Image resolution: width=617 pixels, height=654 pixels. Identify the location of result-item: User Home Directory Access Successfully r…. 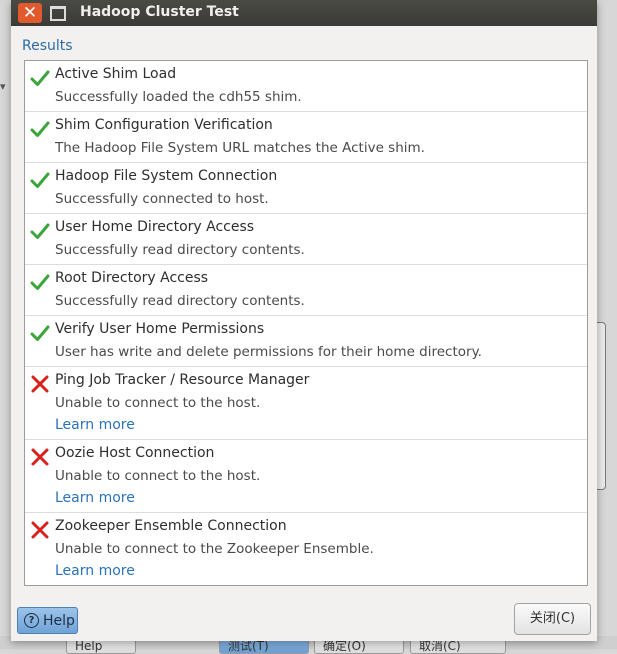
(306, 239).